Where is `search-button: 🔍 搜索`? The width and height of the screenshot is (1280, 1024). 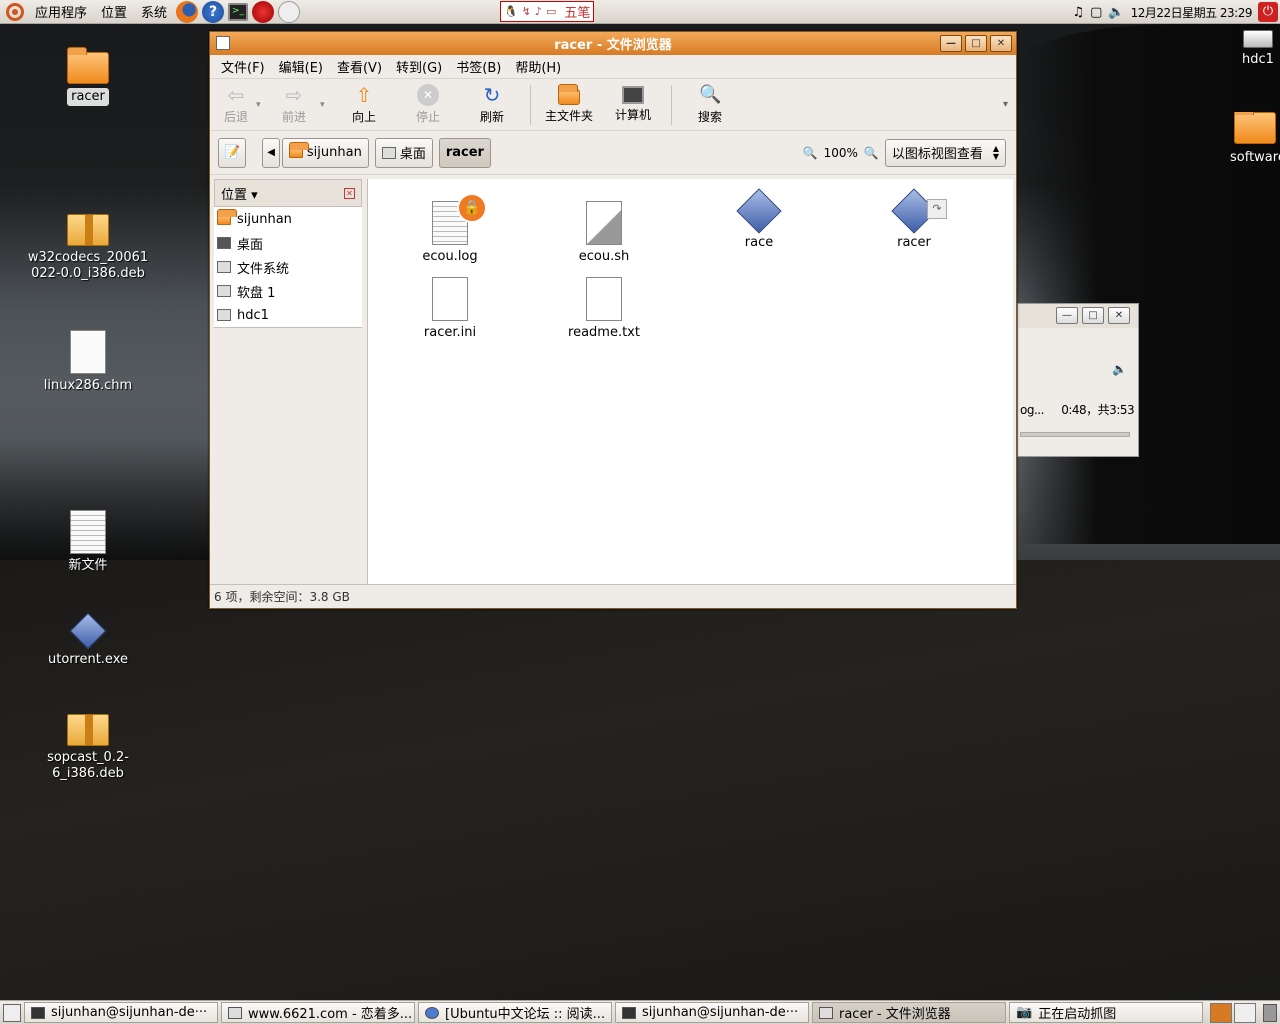
search-button: 🔍 搜索 is located at coordinates (710, 104).